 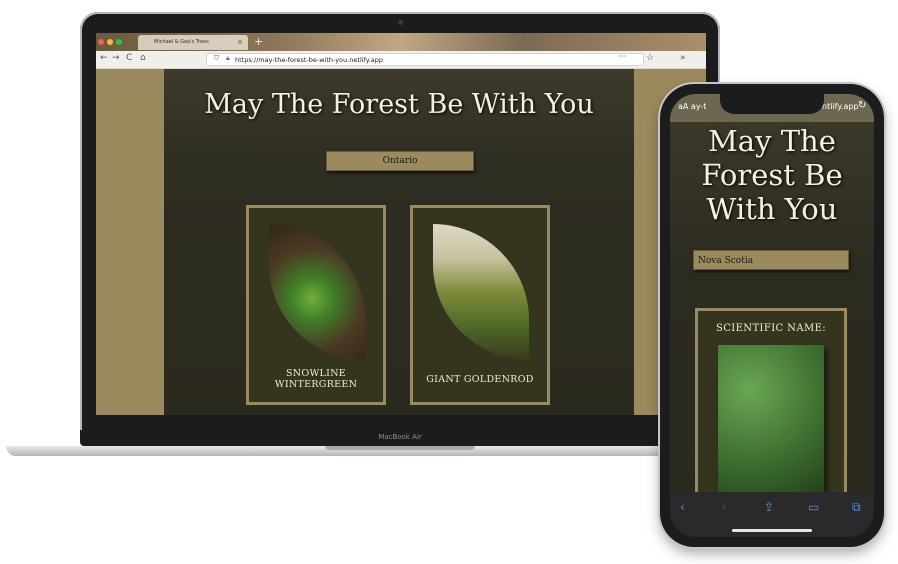 What do you see at coordinates (692, 106) in the screenshot?
I see `phone-url-start: aA ay-t` at bounding box center [692, 106].